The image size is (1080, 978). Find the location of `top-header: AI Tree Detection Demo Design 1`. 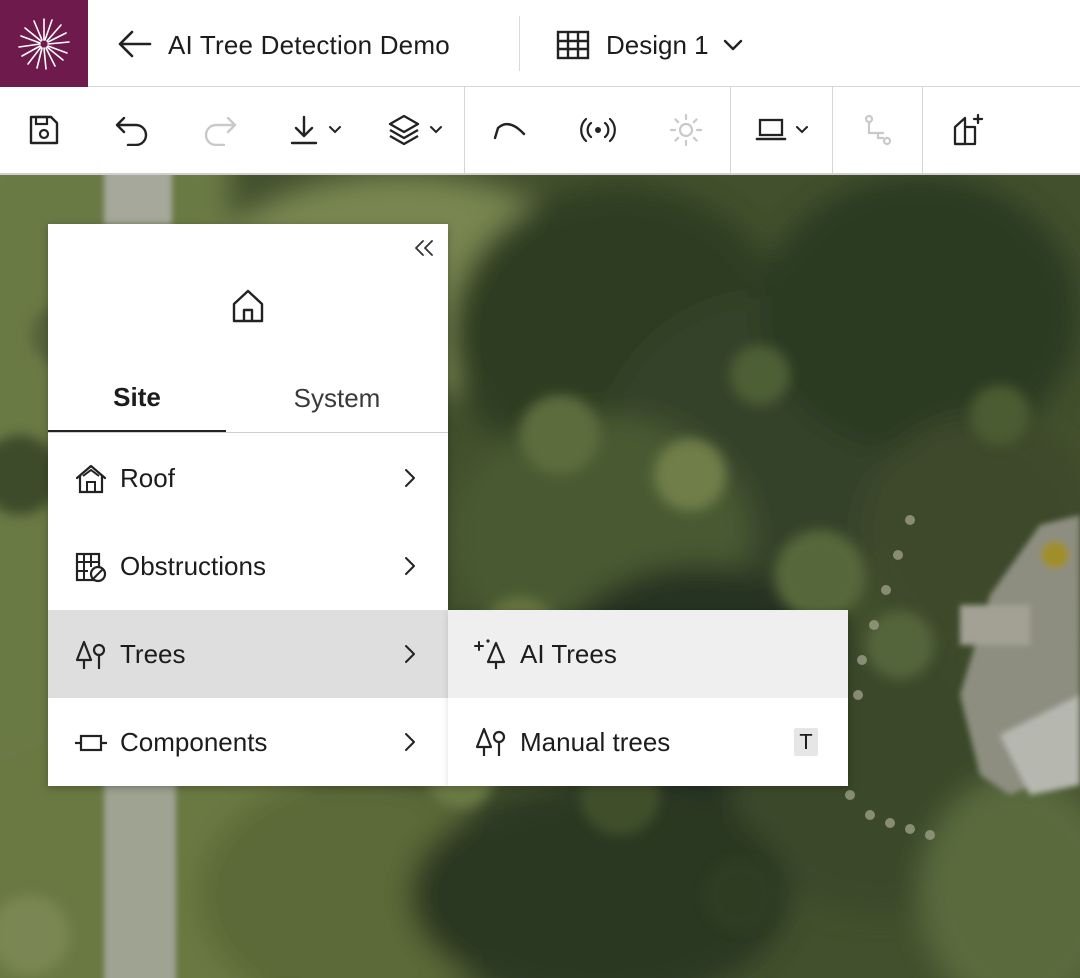

top-header: AI Tree Detection Demo Design 1 is located at coordinates (540, 43).